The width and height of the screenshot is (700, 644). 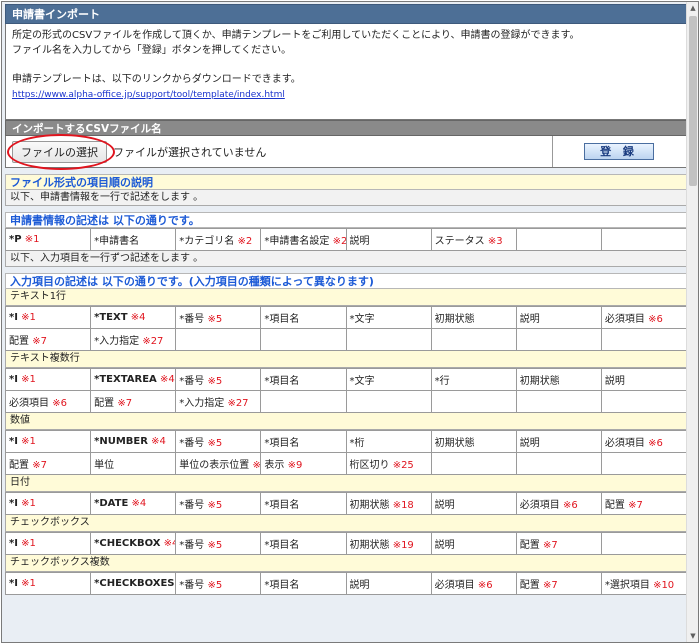 What do you see at coordinates (369, 465) in the screenshot?
I see `field-label: 桁区切り` at bounding box center [369, 465].